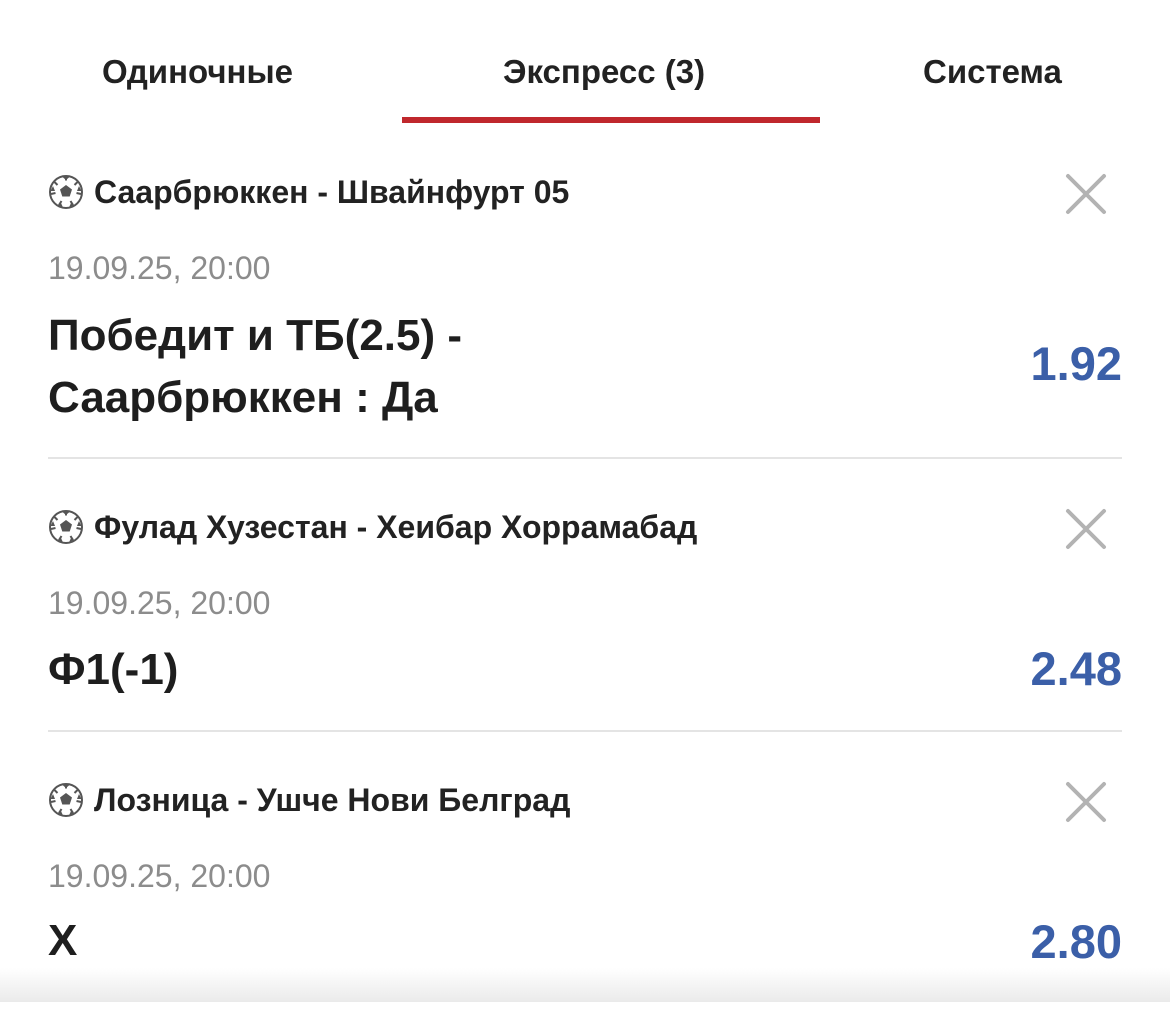 The height and width of the screenshot is (1023, 1170). I want to click on match-header: Саарбрюккен - Швайнфурт 05, so click(308, 192).